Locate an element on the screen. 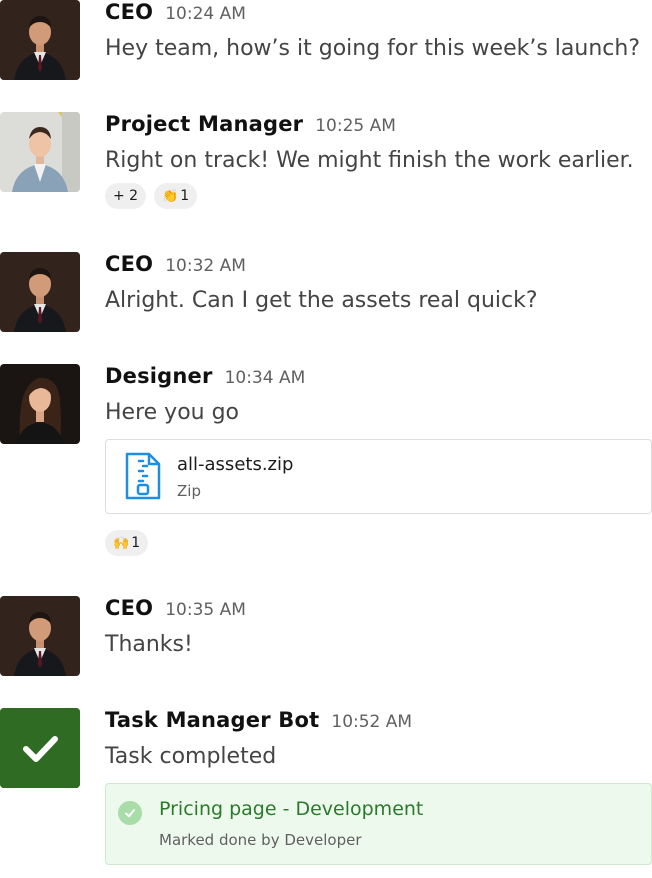  timestamp: 10:52 AM is located at coordinates (371, 722).